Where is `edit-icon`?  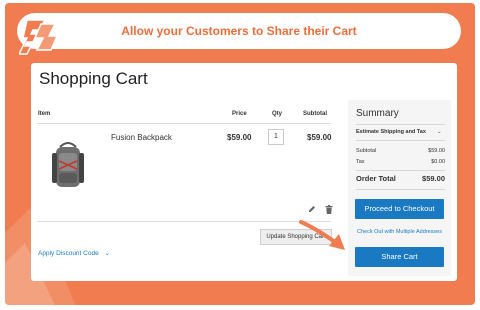
edit-icon is located at coordinates (312, 209).